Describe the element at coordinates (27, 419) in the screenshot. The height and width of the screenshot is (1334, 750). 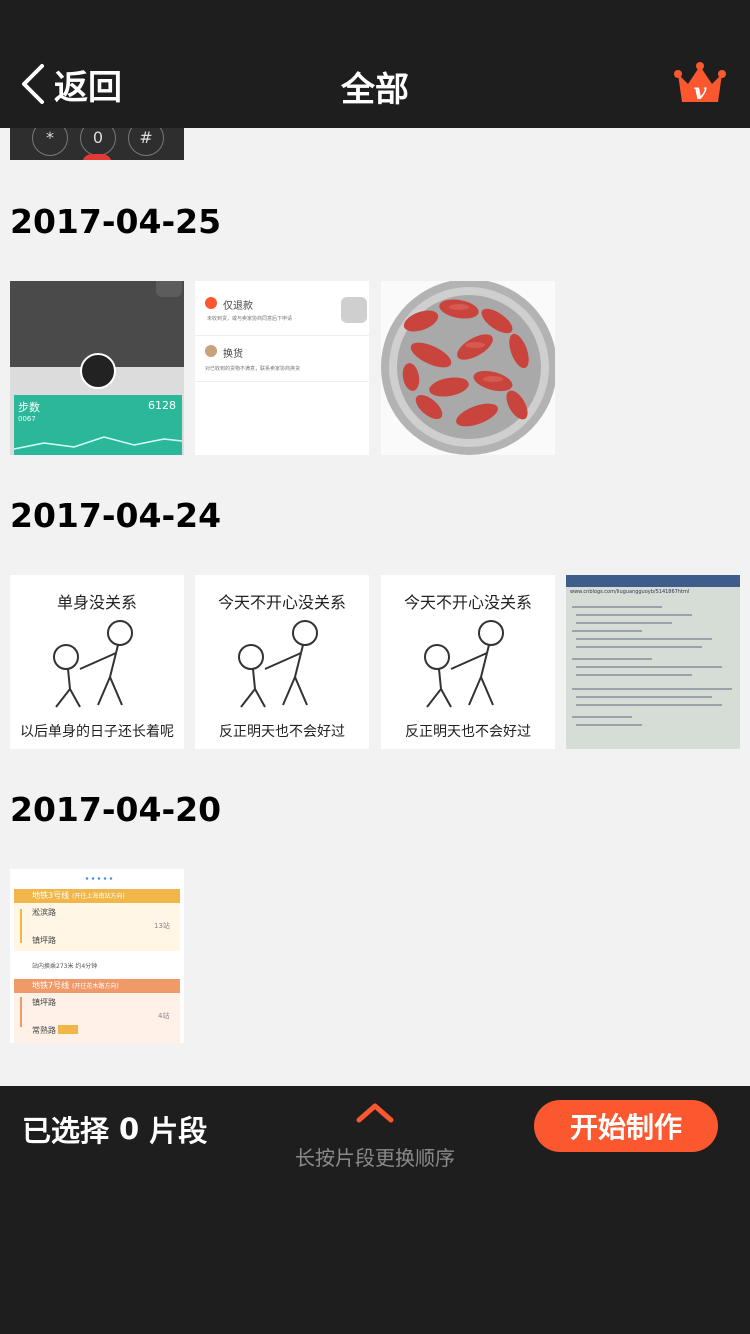
I see `steps-small: 0067` at that location.